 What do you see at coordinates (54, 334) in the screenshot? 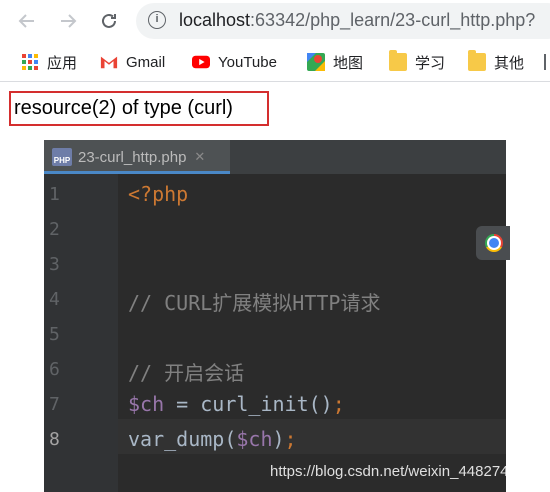
I see `line-number: 5` at bounding box center [54, 334].